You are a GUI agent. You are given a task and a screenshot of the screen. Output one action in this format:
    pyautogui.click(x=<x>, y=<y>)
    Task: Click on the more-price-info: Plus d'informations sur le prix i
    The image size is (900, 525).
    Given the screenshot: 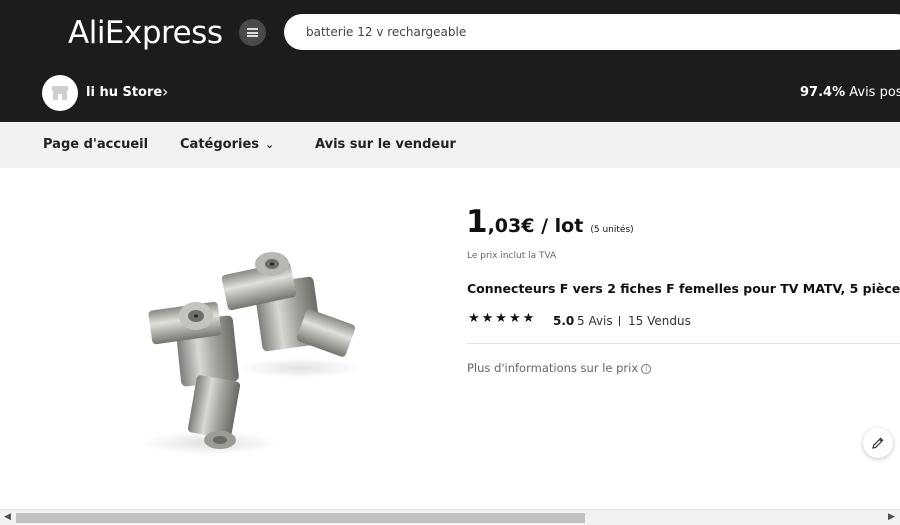 What is the action you would take?
    pyautogui.click(x=559, y=368)
    